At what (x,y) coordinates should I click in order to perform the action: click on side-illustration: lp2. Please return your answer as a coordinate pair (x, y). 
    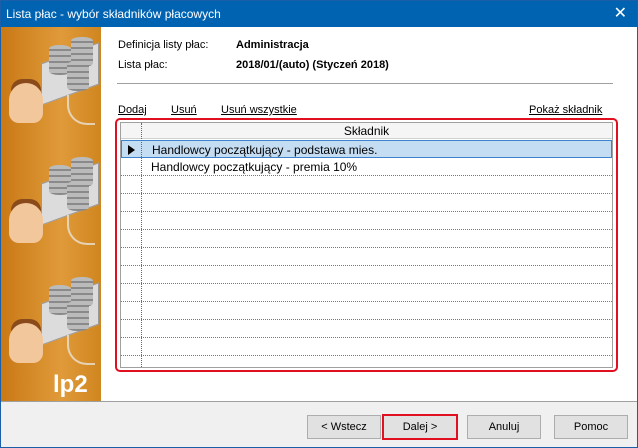
    Looking at the image, I should click on (51, 214).